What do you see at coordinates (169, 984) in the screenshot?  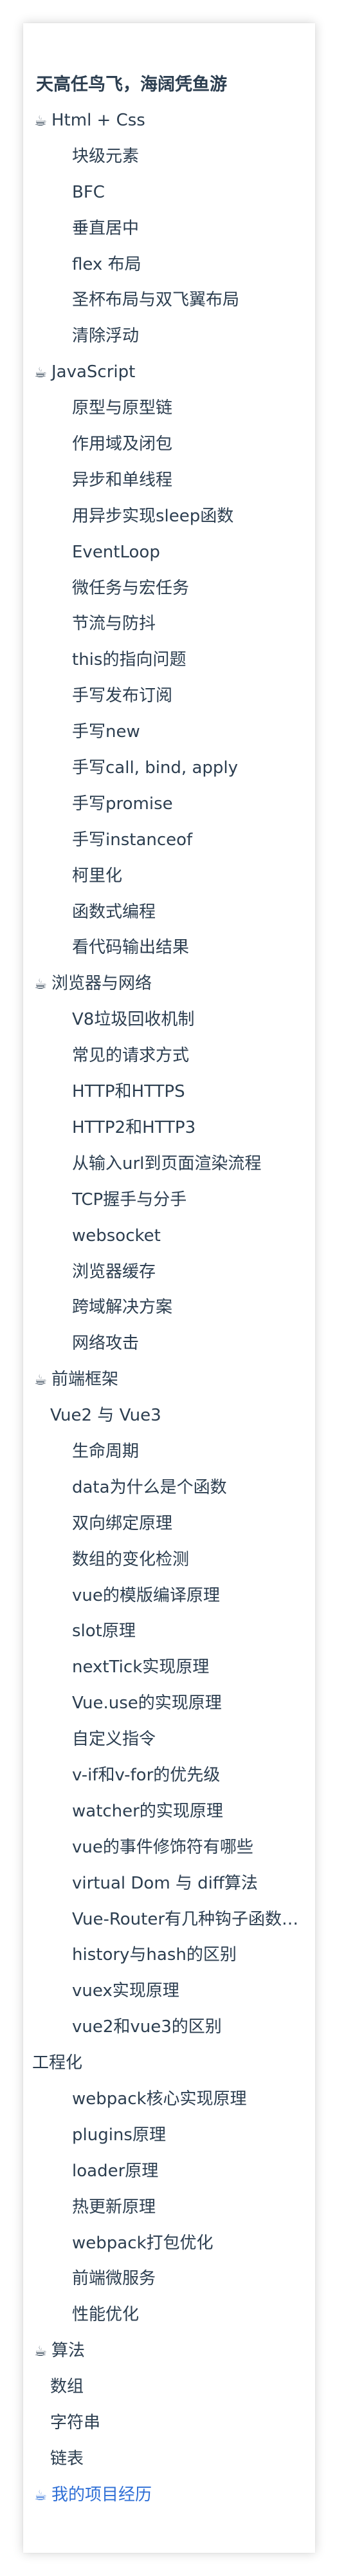 I see `sidebar-group-heading: ☕ 浏览器与网络` at bounding box center [169, 984].